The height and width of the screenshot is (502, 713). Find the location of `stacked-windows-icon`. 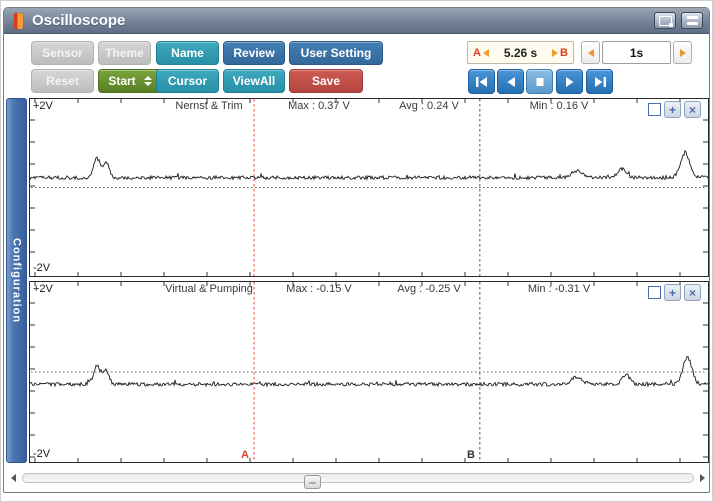

stacked-windows-icon is located at coordinates (692, 20).